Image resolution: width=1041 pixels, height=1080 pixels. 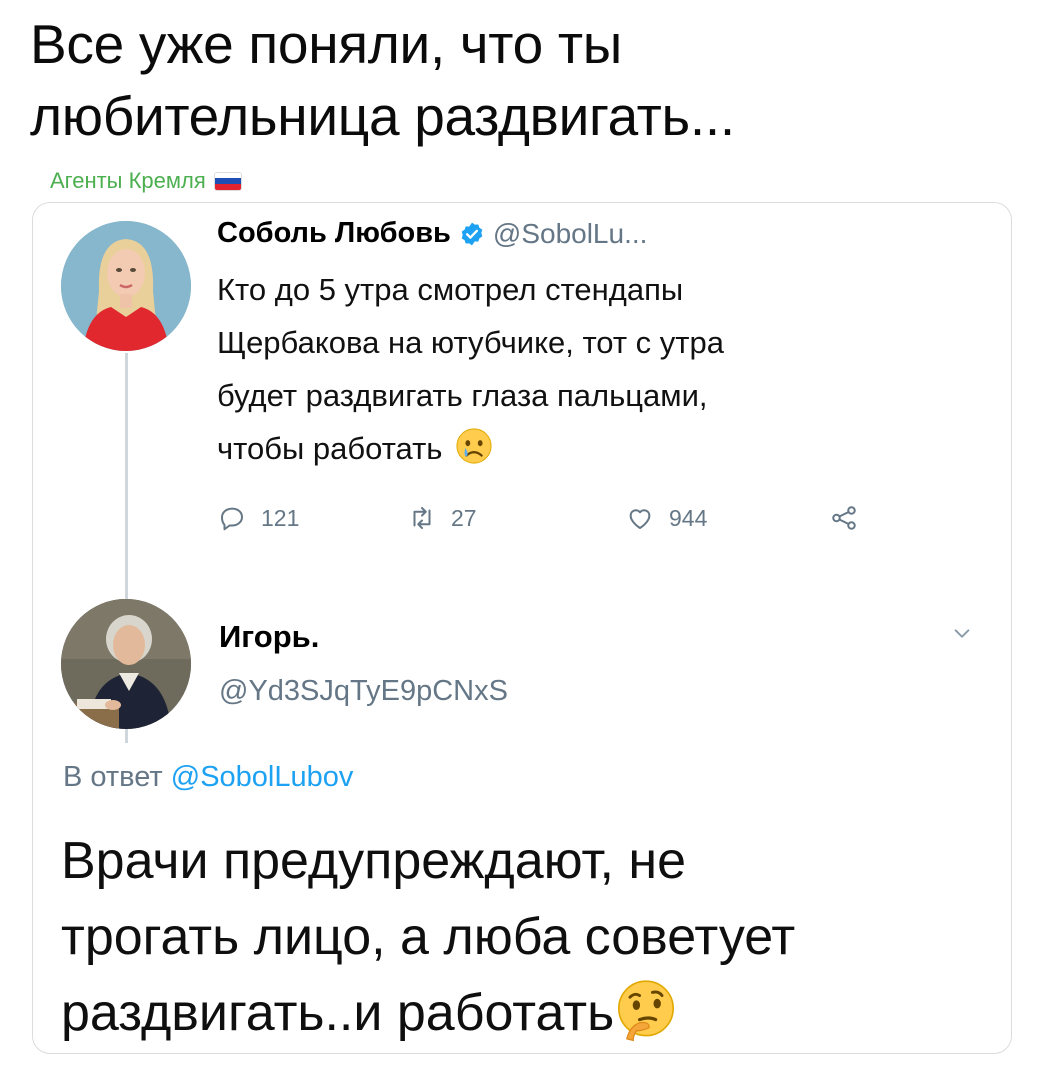 I want to click on source-label: Агенты Кремля, so click(x=128, y=180).